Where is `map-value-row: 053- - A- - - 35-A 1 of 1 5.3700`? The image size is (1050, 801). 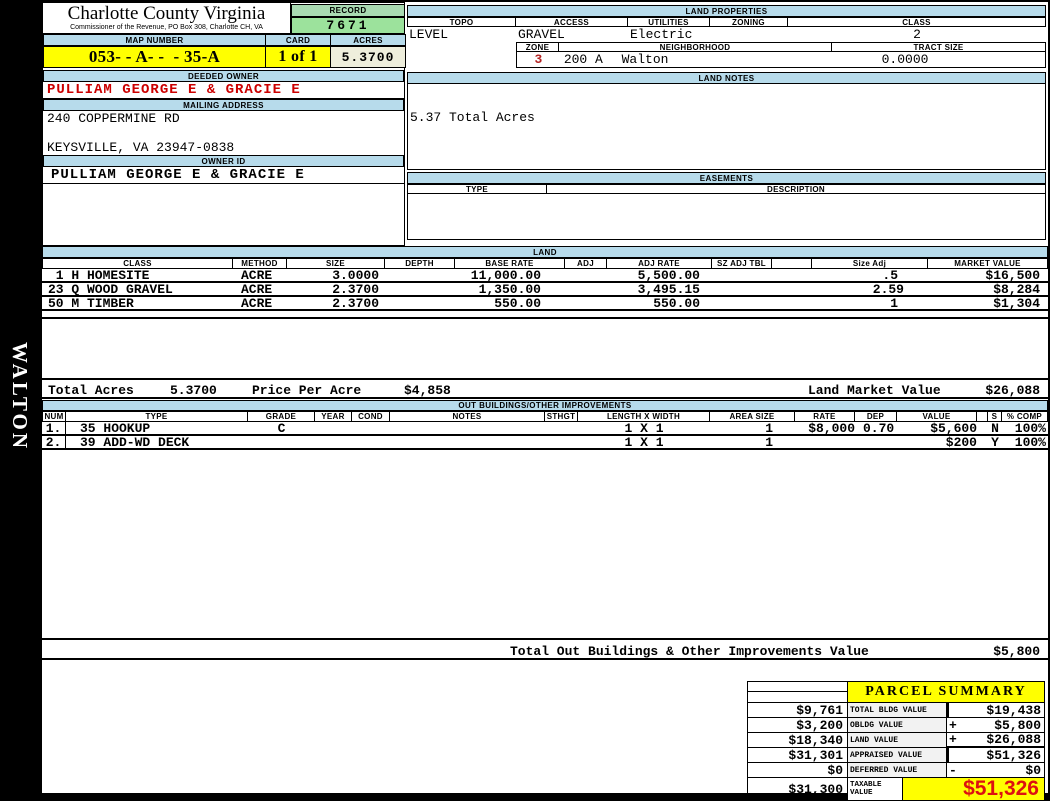
map-value-row: 053- - A- - - 35-A 1 of 1 5.3700 is located at coordinates (224, 57).